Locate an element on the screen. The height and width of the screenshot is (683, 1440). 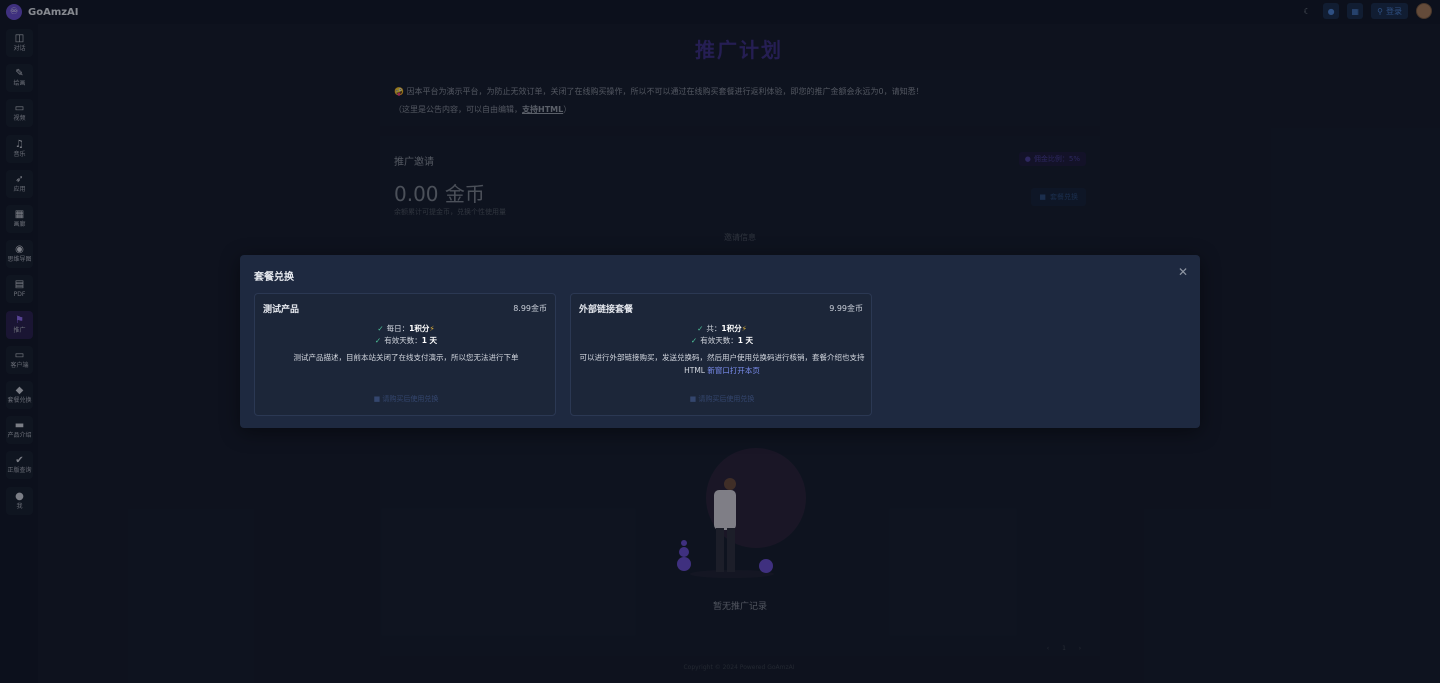
feature-label: 共： is located at coordinates (714, 328).